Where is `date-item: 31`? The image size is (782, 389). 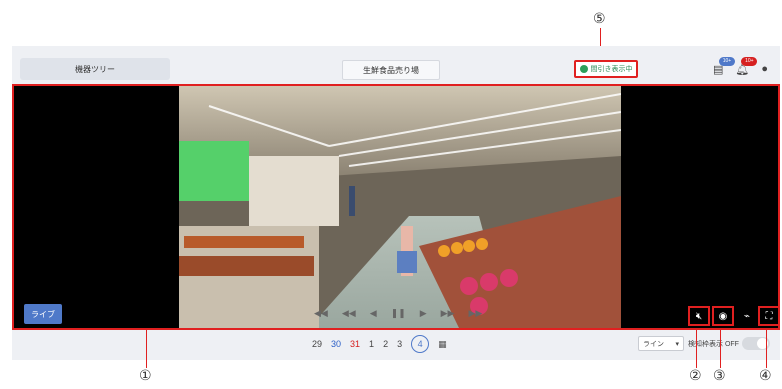 date-item: 31 is located at coordinates (355, 344).